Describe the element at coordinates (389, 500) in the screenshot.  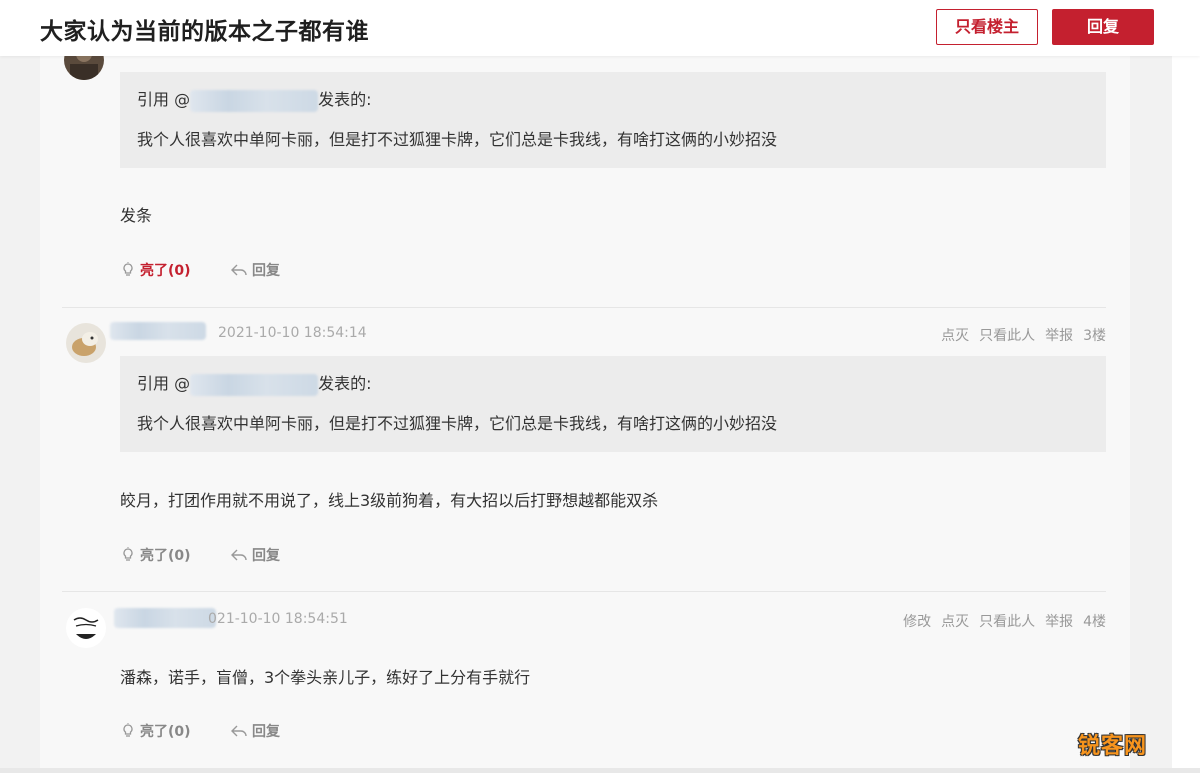
I see `post-content: 皎月，打团作用就不用说了，线上3级前狗着，有大招以后打野想越都能双杀` at that location.